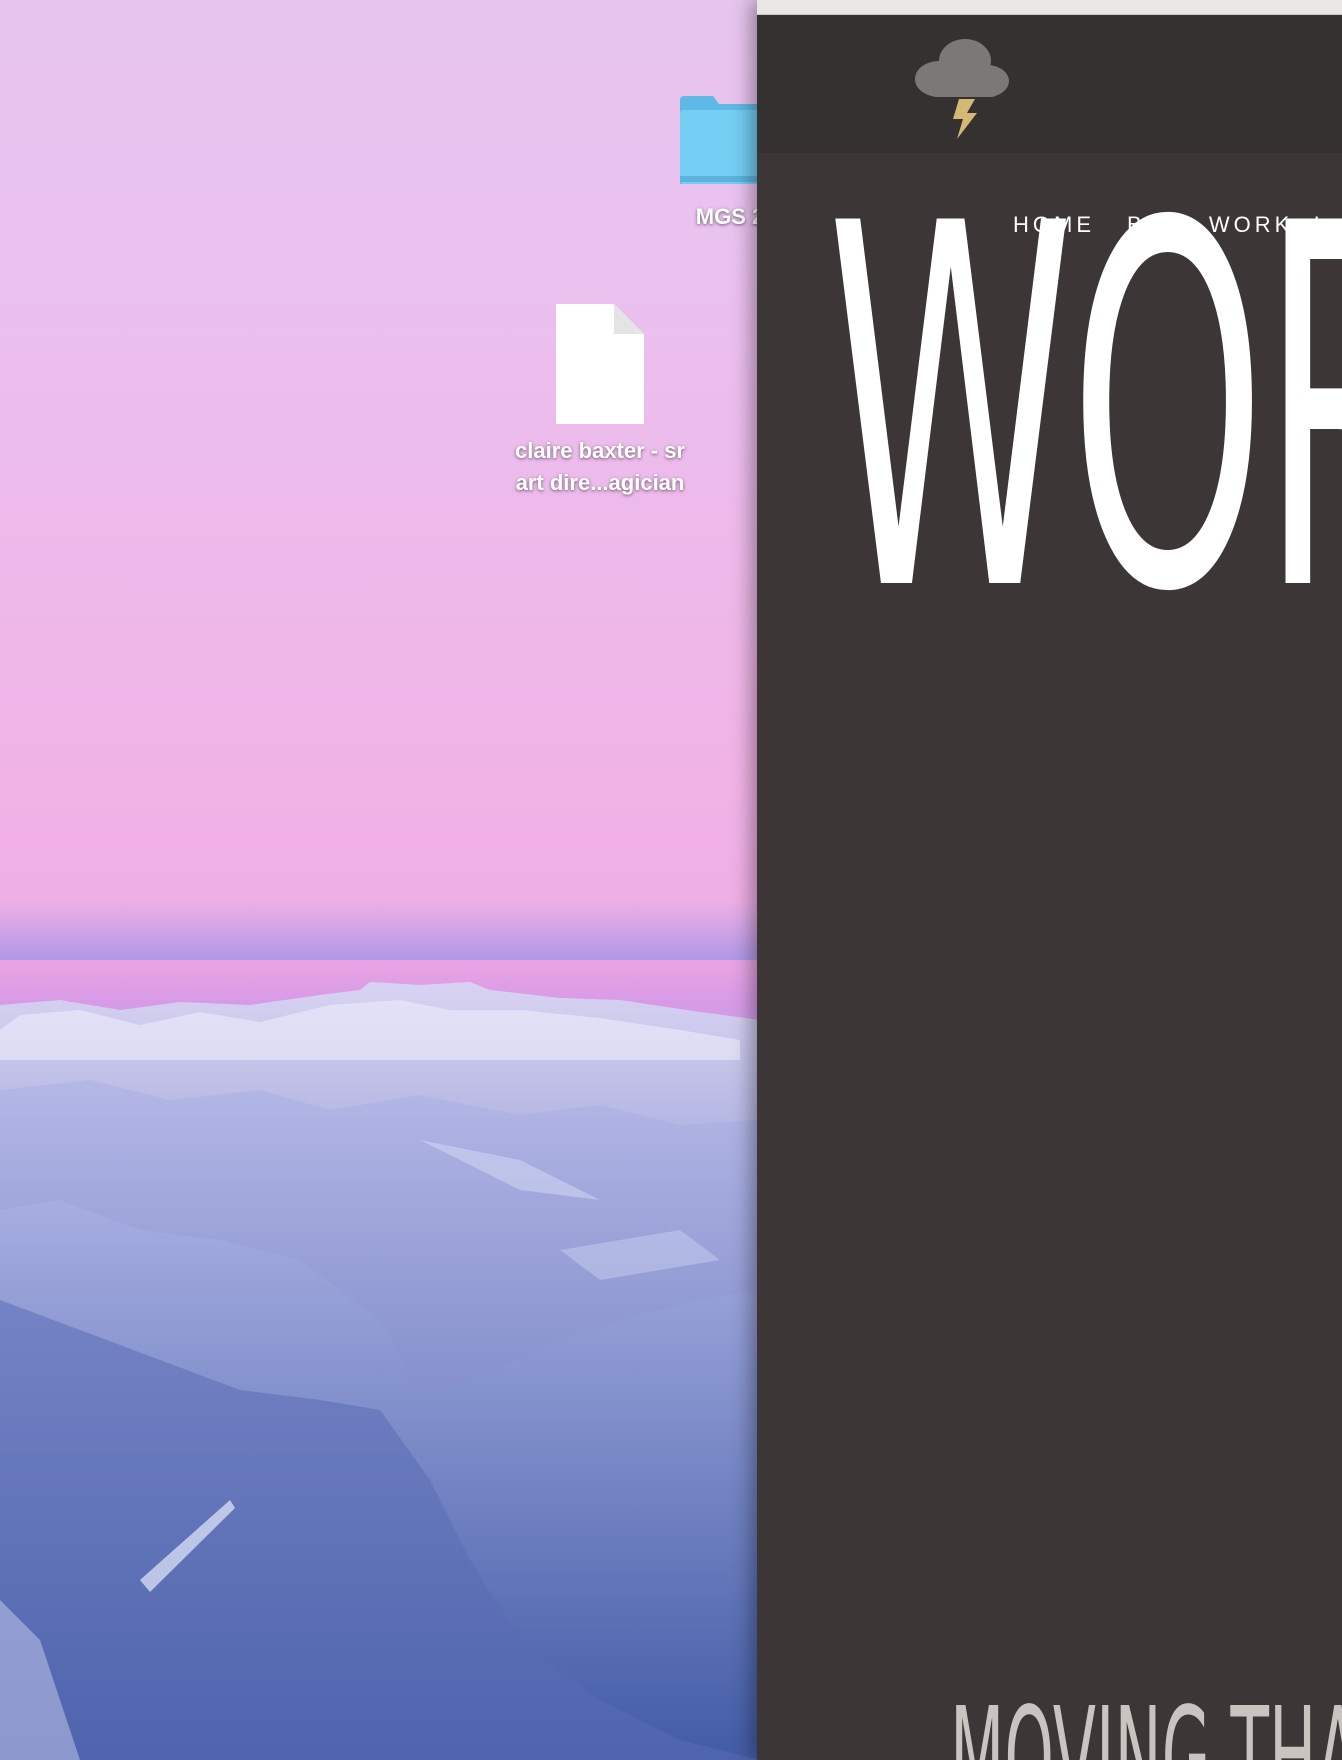  What do you see at coordinates (1049, 7) in the screenshot?
I see `browser-address-bar-edge` at bounding box center [1049, 7].